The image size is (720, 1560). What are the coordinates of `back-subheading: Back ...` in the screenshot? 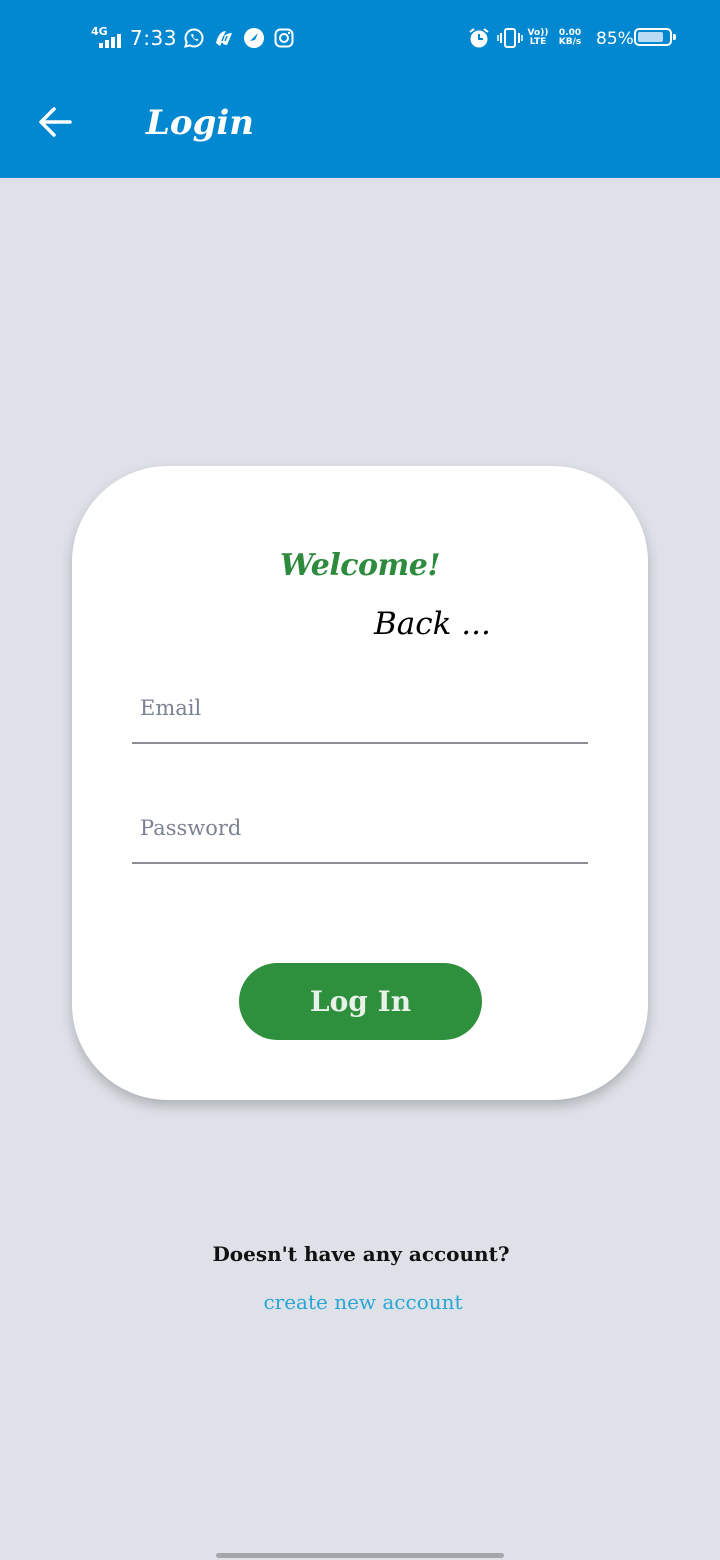 It's located at (432, 624).